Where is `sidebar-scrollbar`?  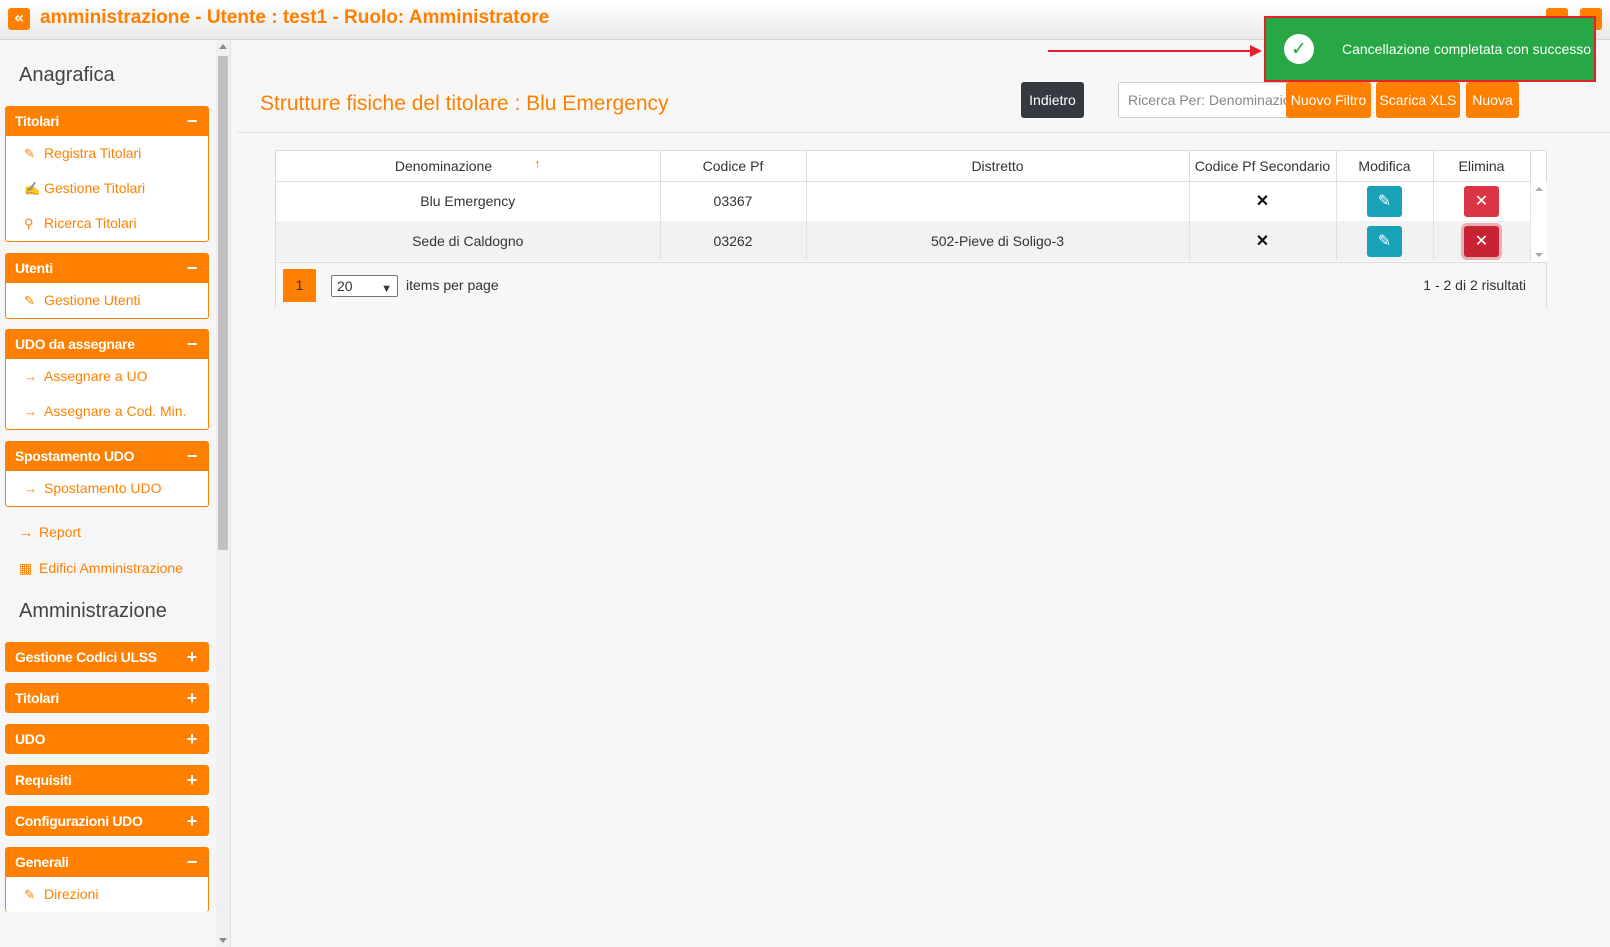
sidebar-scrollbar is located at coordinates (223, 493).